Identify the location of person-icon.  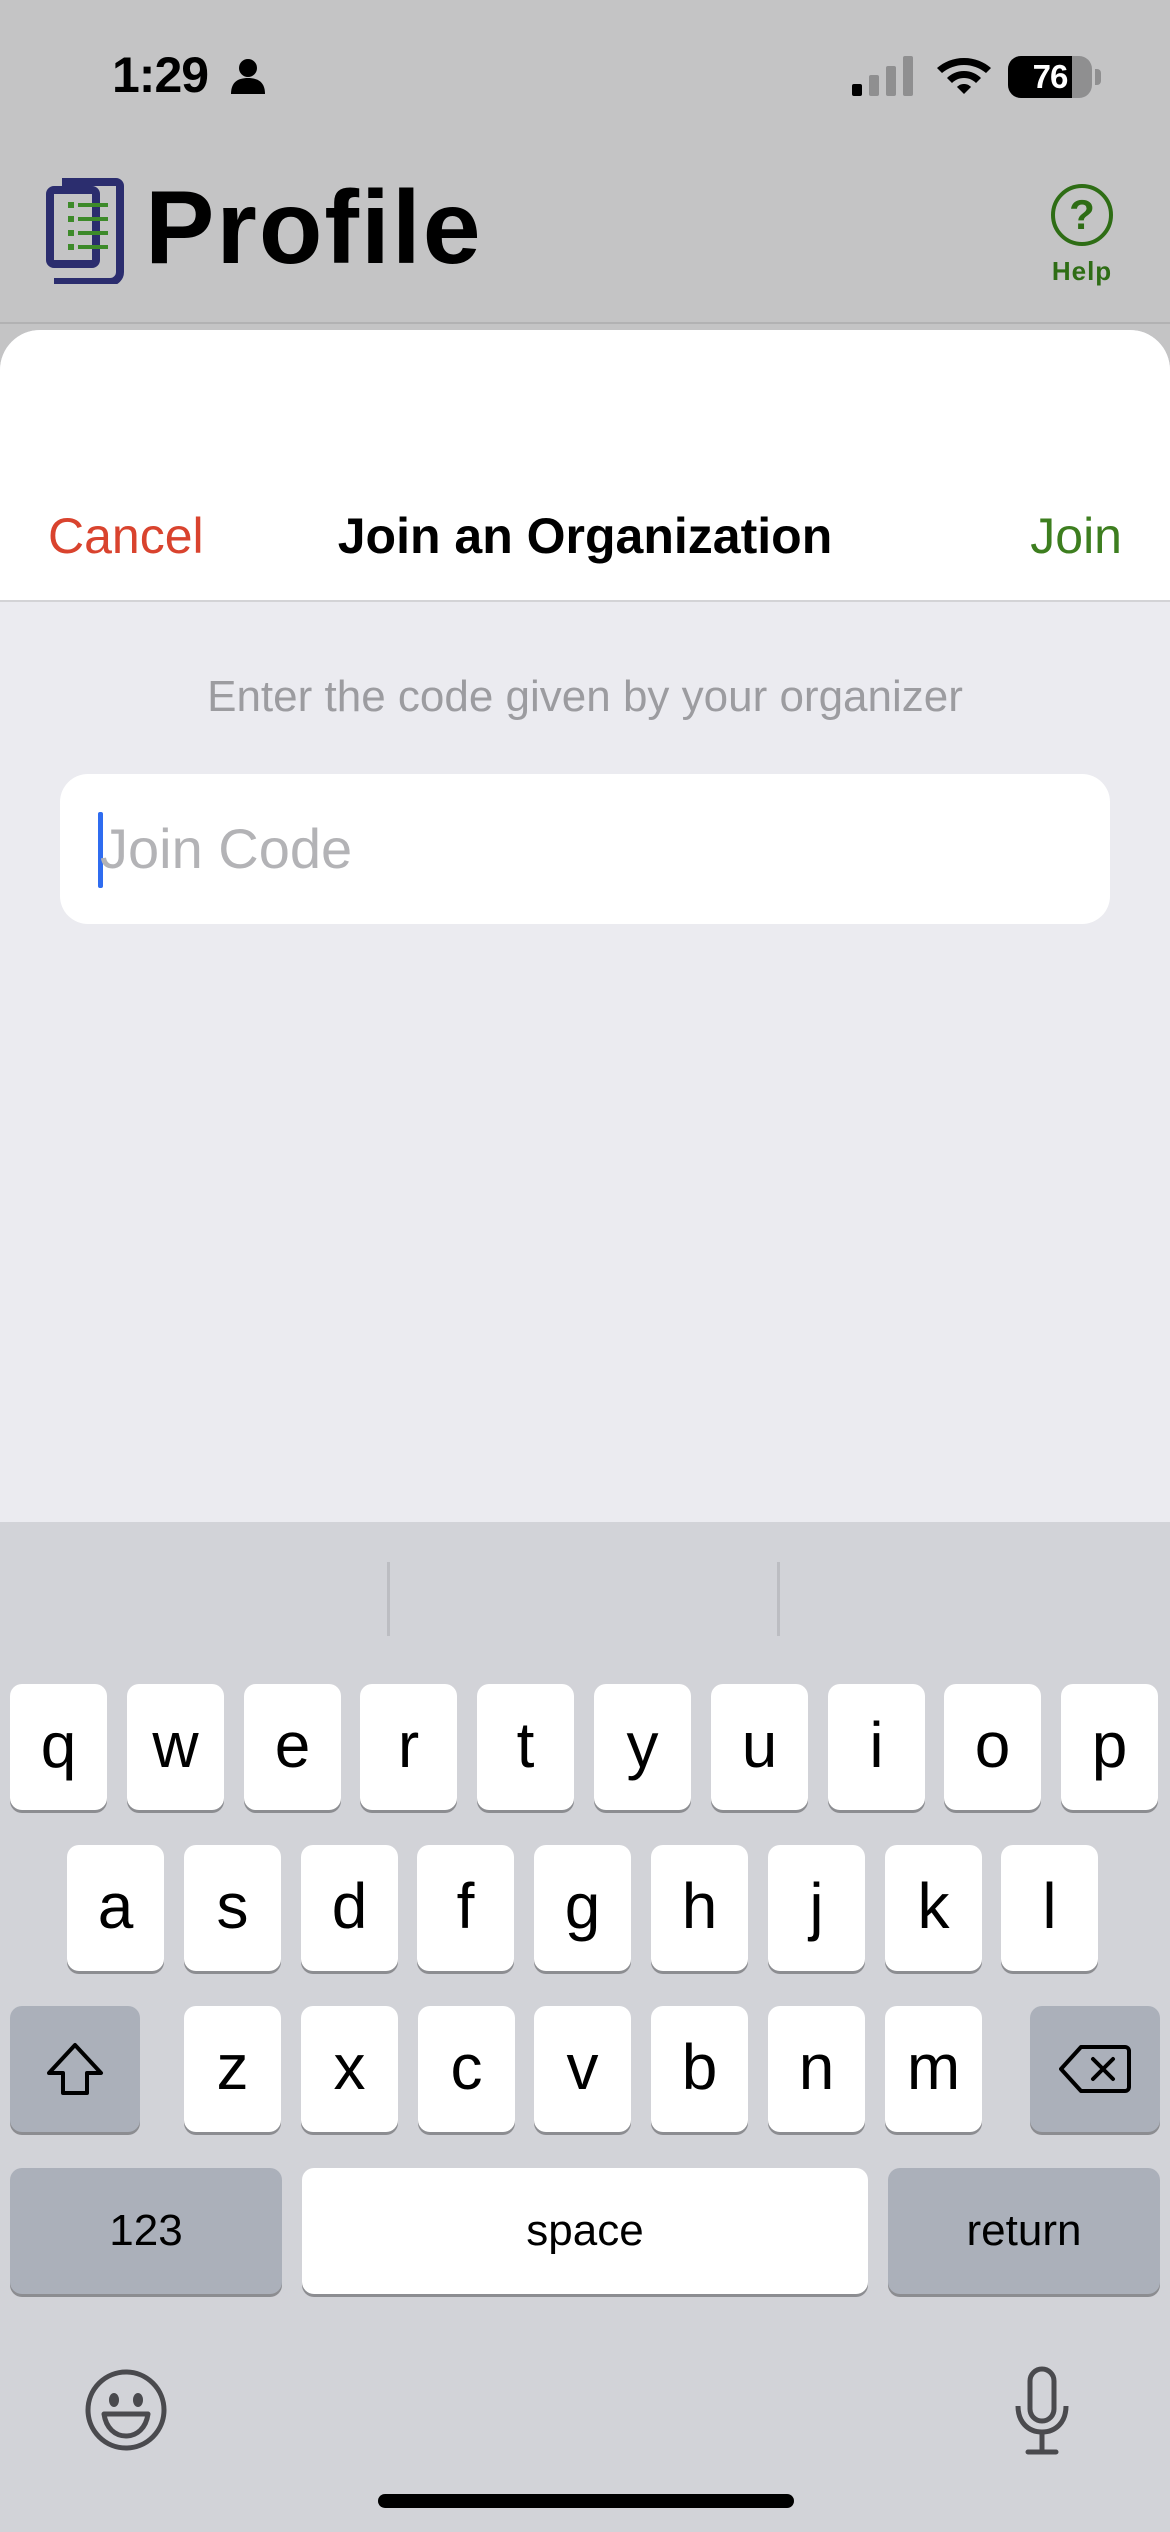
(248, 76).